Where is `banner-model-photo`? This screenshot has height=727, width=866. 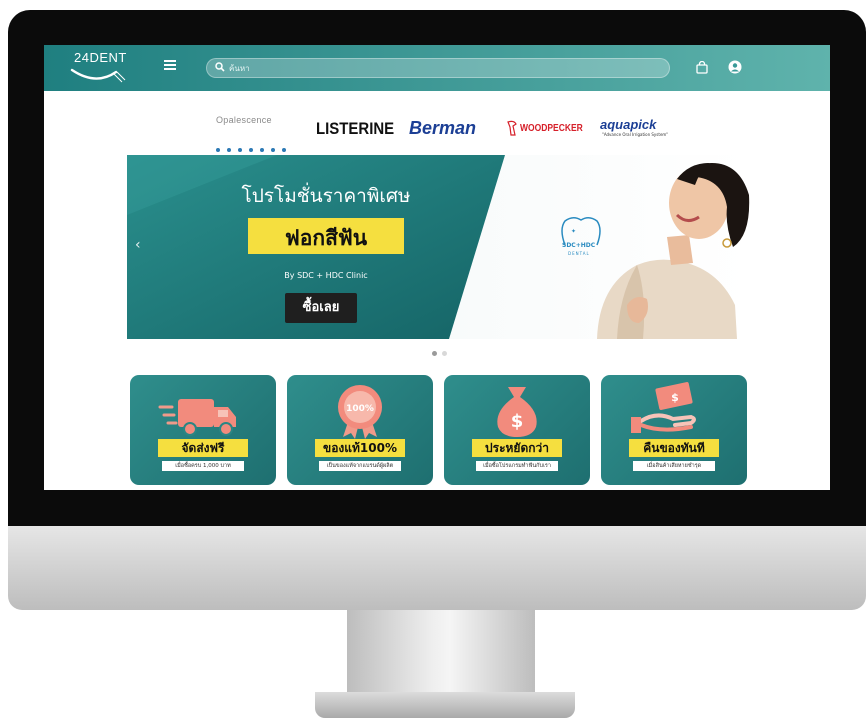
banner-model-photo is located at coordinates (673, 251).